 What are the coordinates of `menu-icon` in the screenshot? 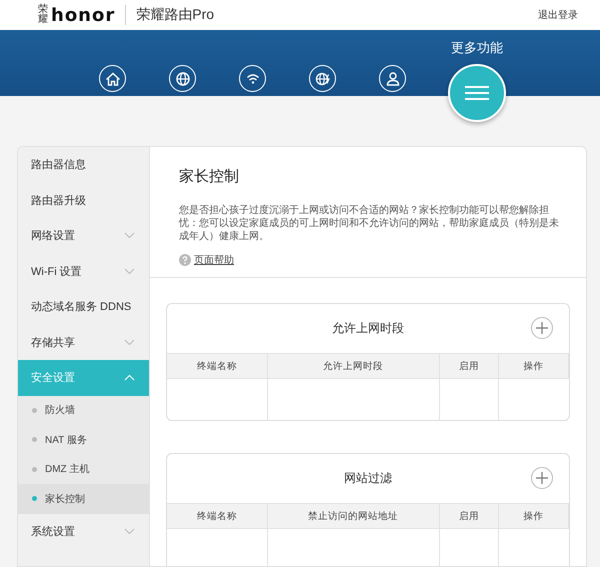 It's located at (477, 93).